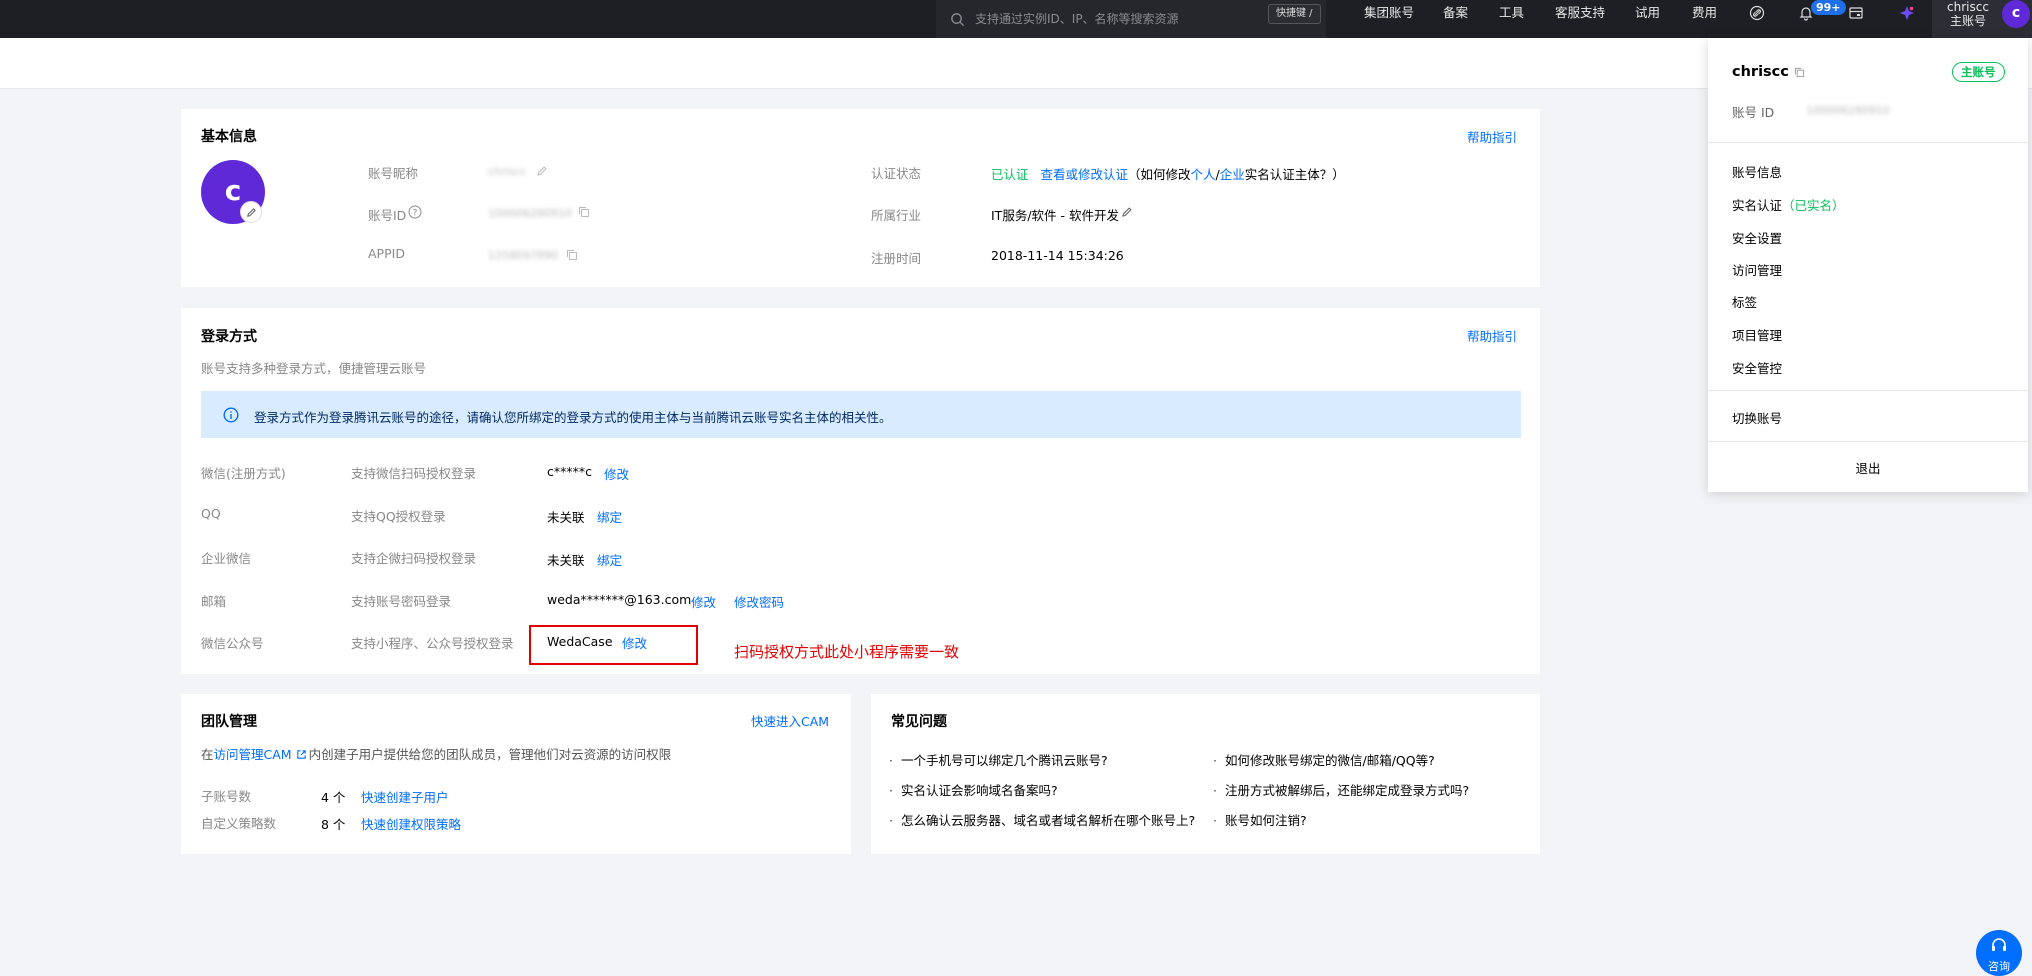 This screenshot has width=2032, height=976. Describe the element at coordinates (229, 337) in the screenshot. I see `login-methods-title: 登录方式` at that location.